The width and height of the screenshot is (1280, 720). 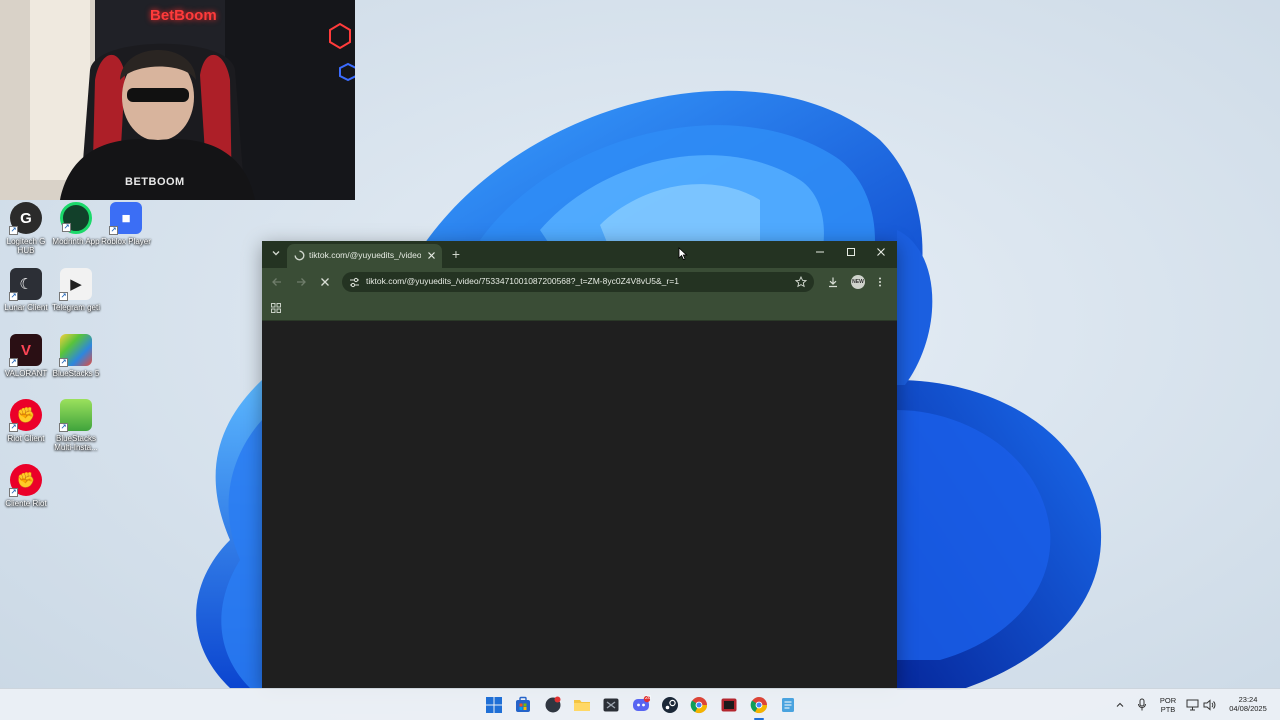 I want to click on star-bookmark-icon, so click(x=801, y=282).